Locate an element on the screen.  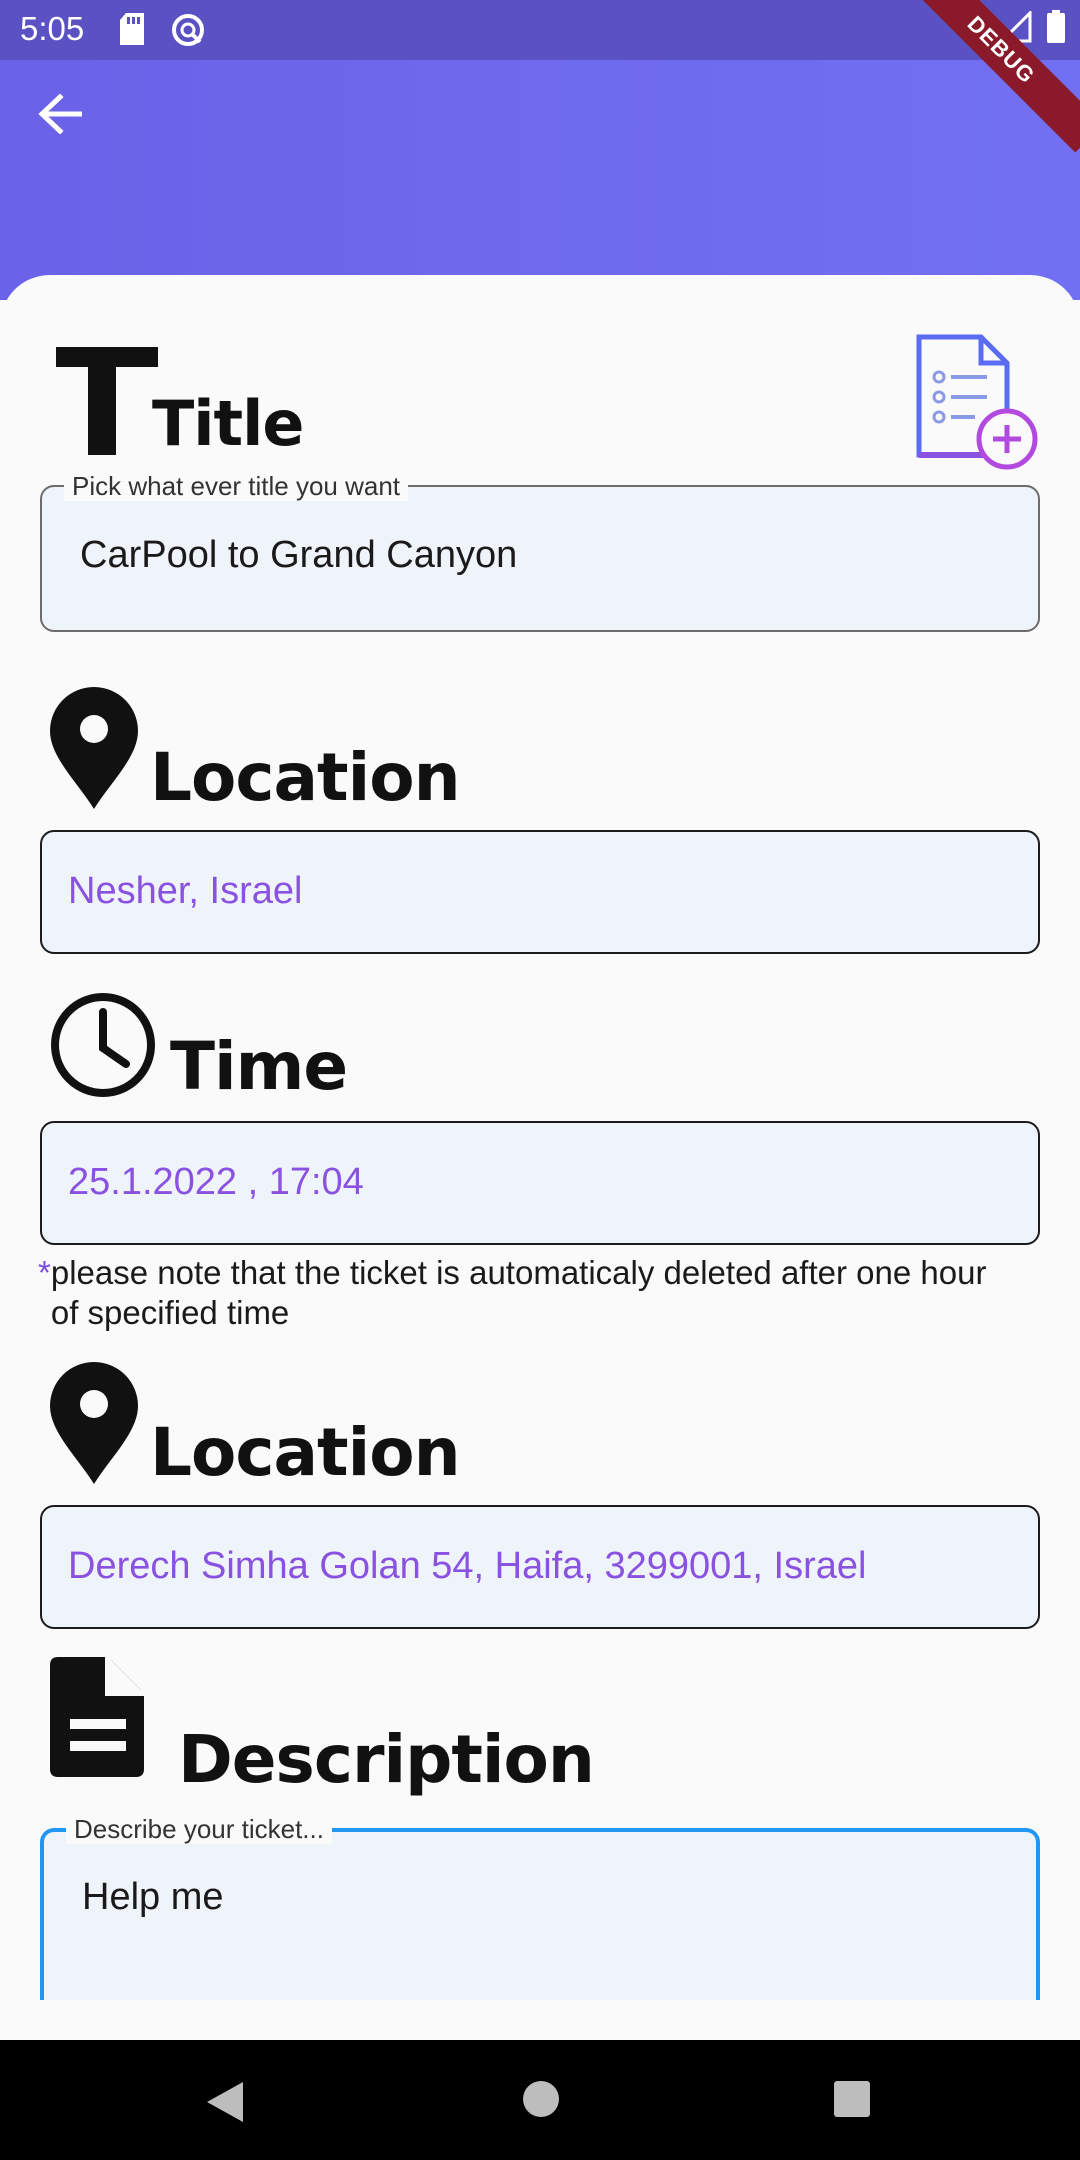
document-icon is located at coordinates (97, 1717).